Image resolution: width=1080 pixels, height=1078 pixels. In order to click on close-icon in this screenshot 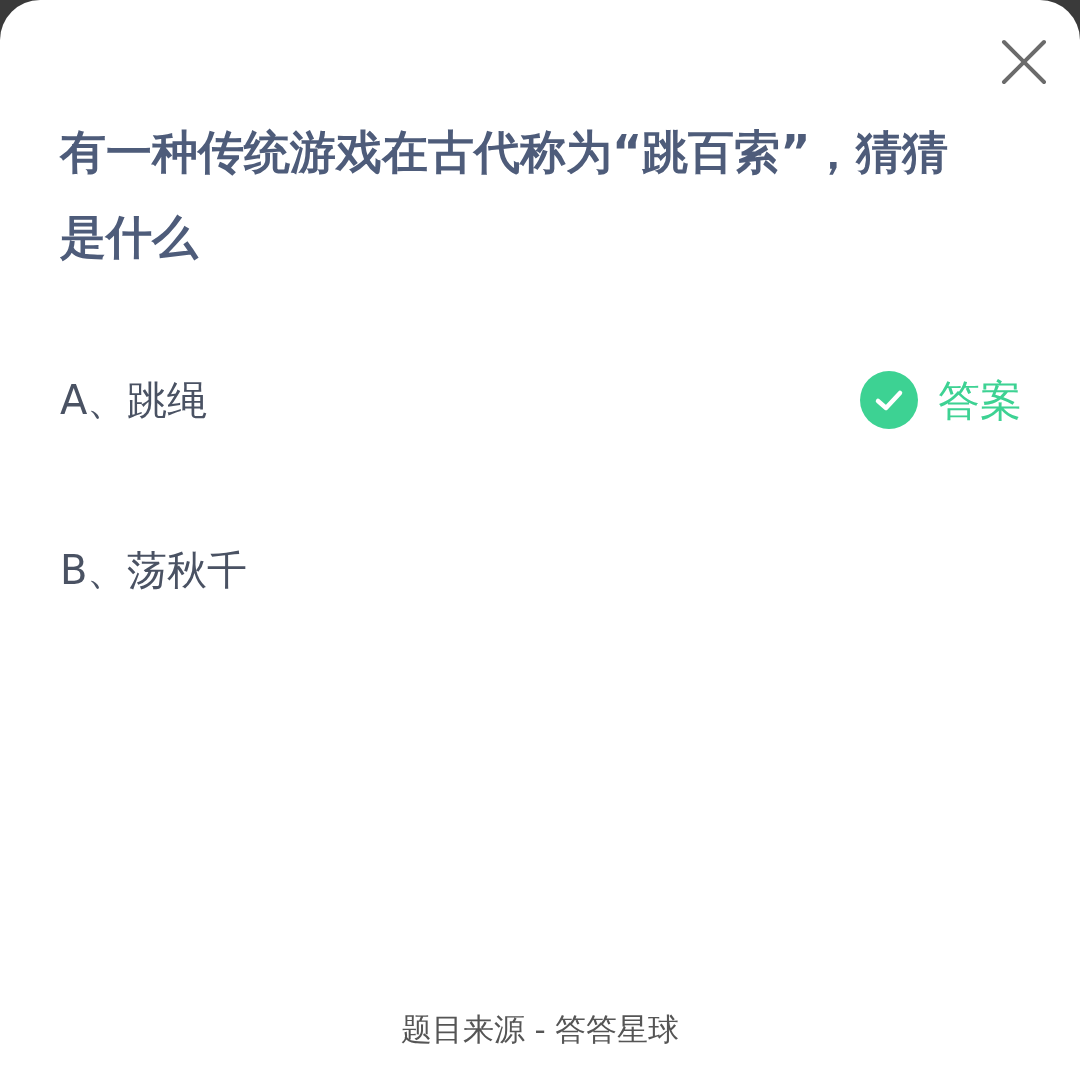, I will do `click(1024, 62)`.